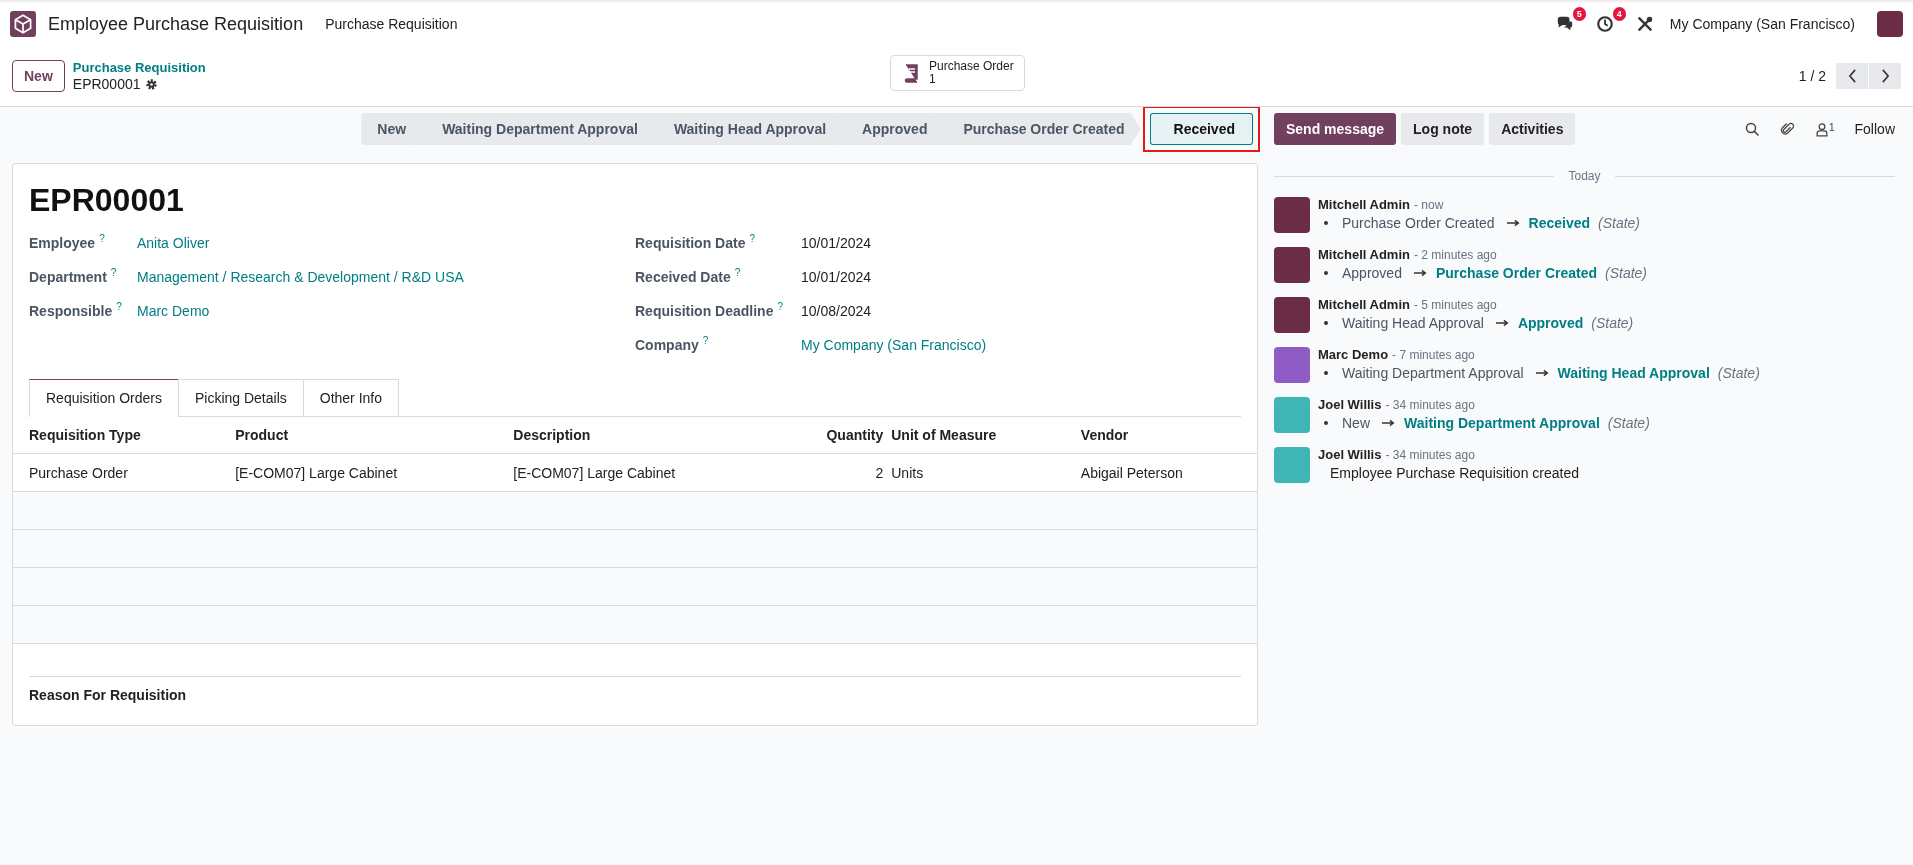  I want to click on table-cell: Purchase Order, so click(116, 472).